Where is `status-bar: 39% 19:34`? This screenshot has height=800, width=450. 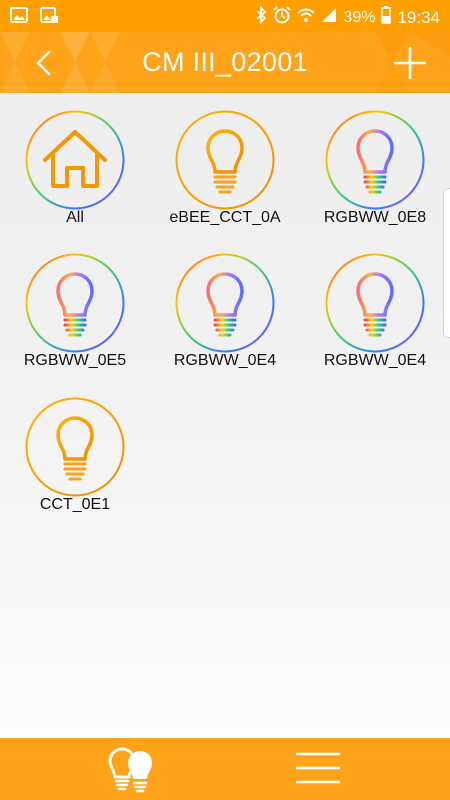 status-bar: 39% 19:34 is located at coordinates (225, 16).